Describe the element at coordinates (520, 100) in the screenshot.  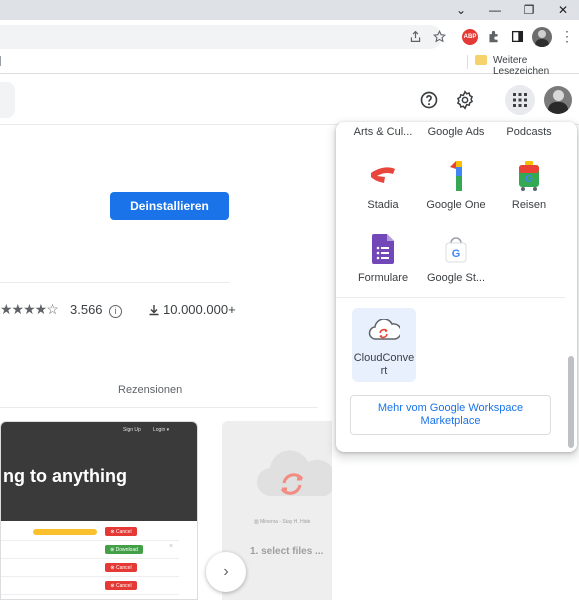
I see `apps-grid-icon` at that location.